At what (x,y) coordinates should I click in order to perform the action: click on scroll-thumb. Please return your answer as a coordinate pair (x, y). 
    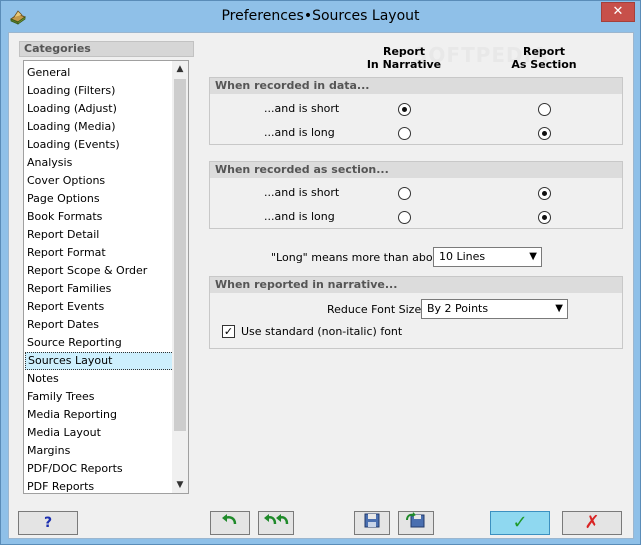
    Looking at the image, I should click on (180, 255).